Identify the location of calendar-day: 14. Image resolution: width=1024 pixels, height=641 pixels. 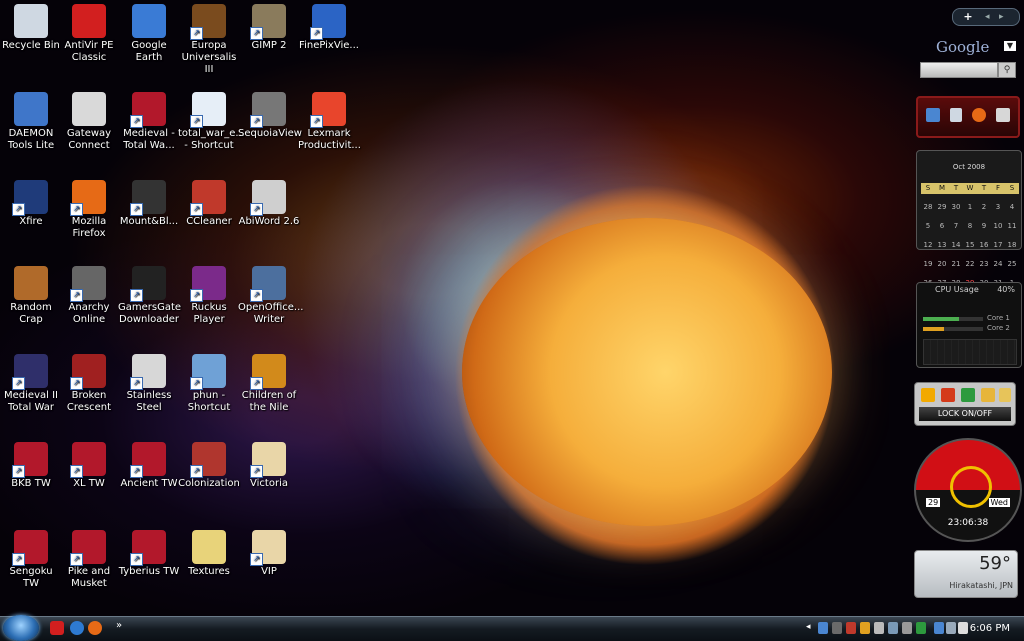
(956, 245).